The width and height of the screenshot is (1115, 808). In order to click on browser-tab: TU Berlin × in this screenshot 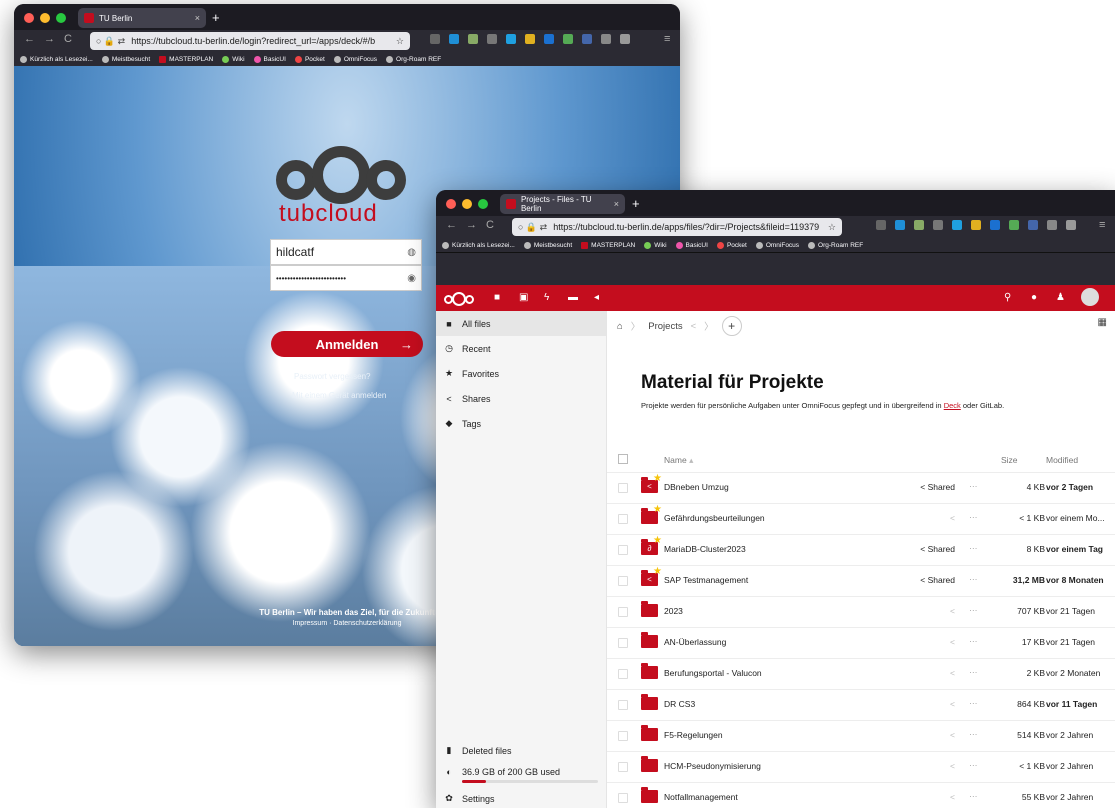, I will do `click(142, 18)`.